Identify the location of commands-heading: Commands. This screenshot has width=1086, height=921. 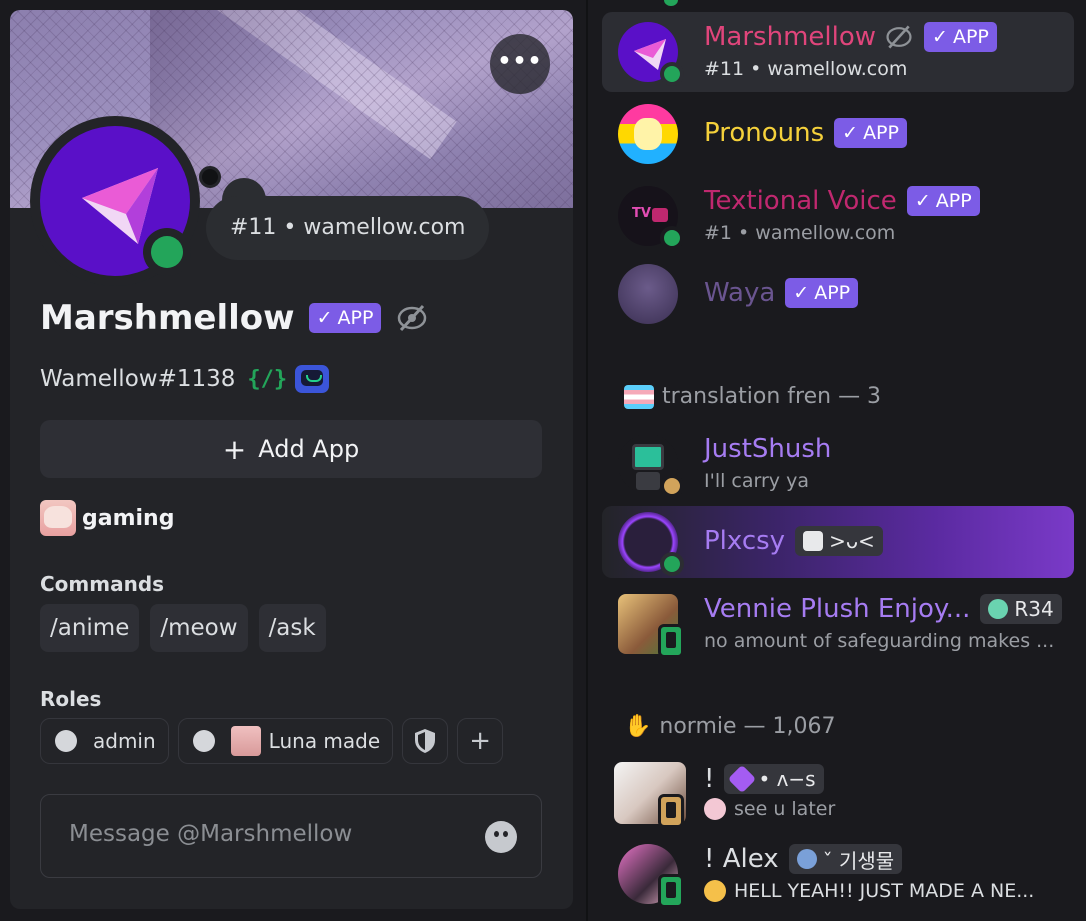
(102, 584).